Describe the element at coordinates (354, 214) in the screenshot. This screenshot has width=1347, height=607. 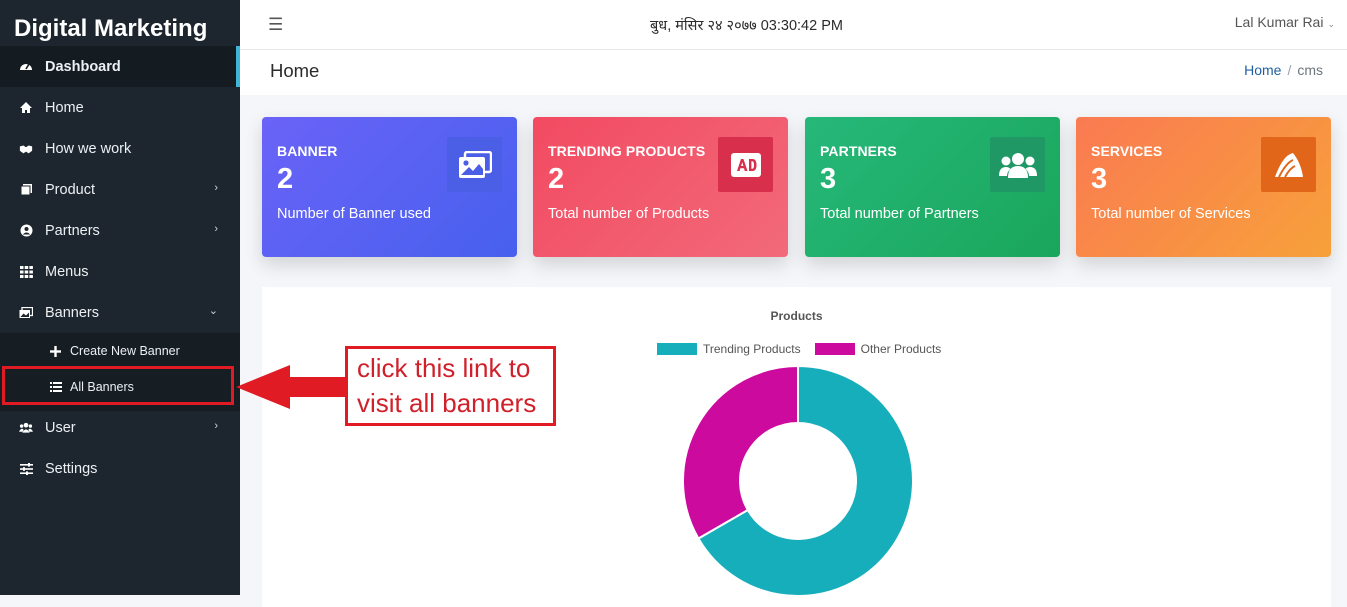
I see `card-subtitle: Number of Banner used` at that location.